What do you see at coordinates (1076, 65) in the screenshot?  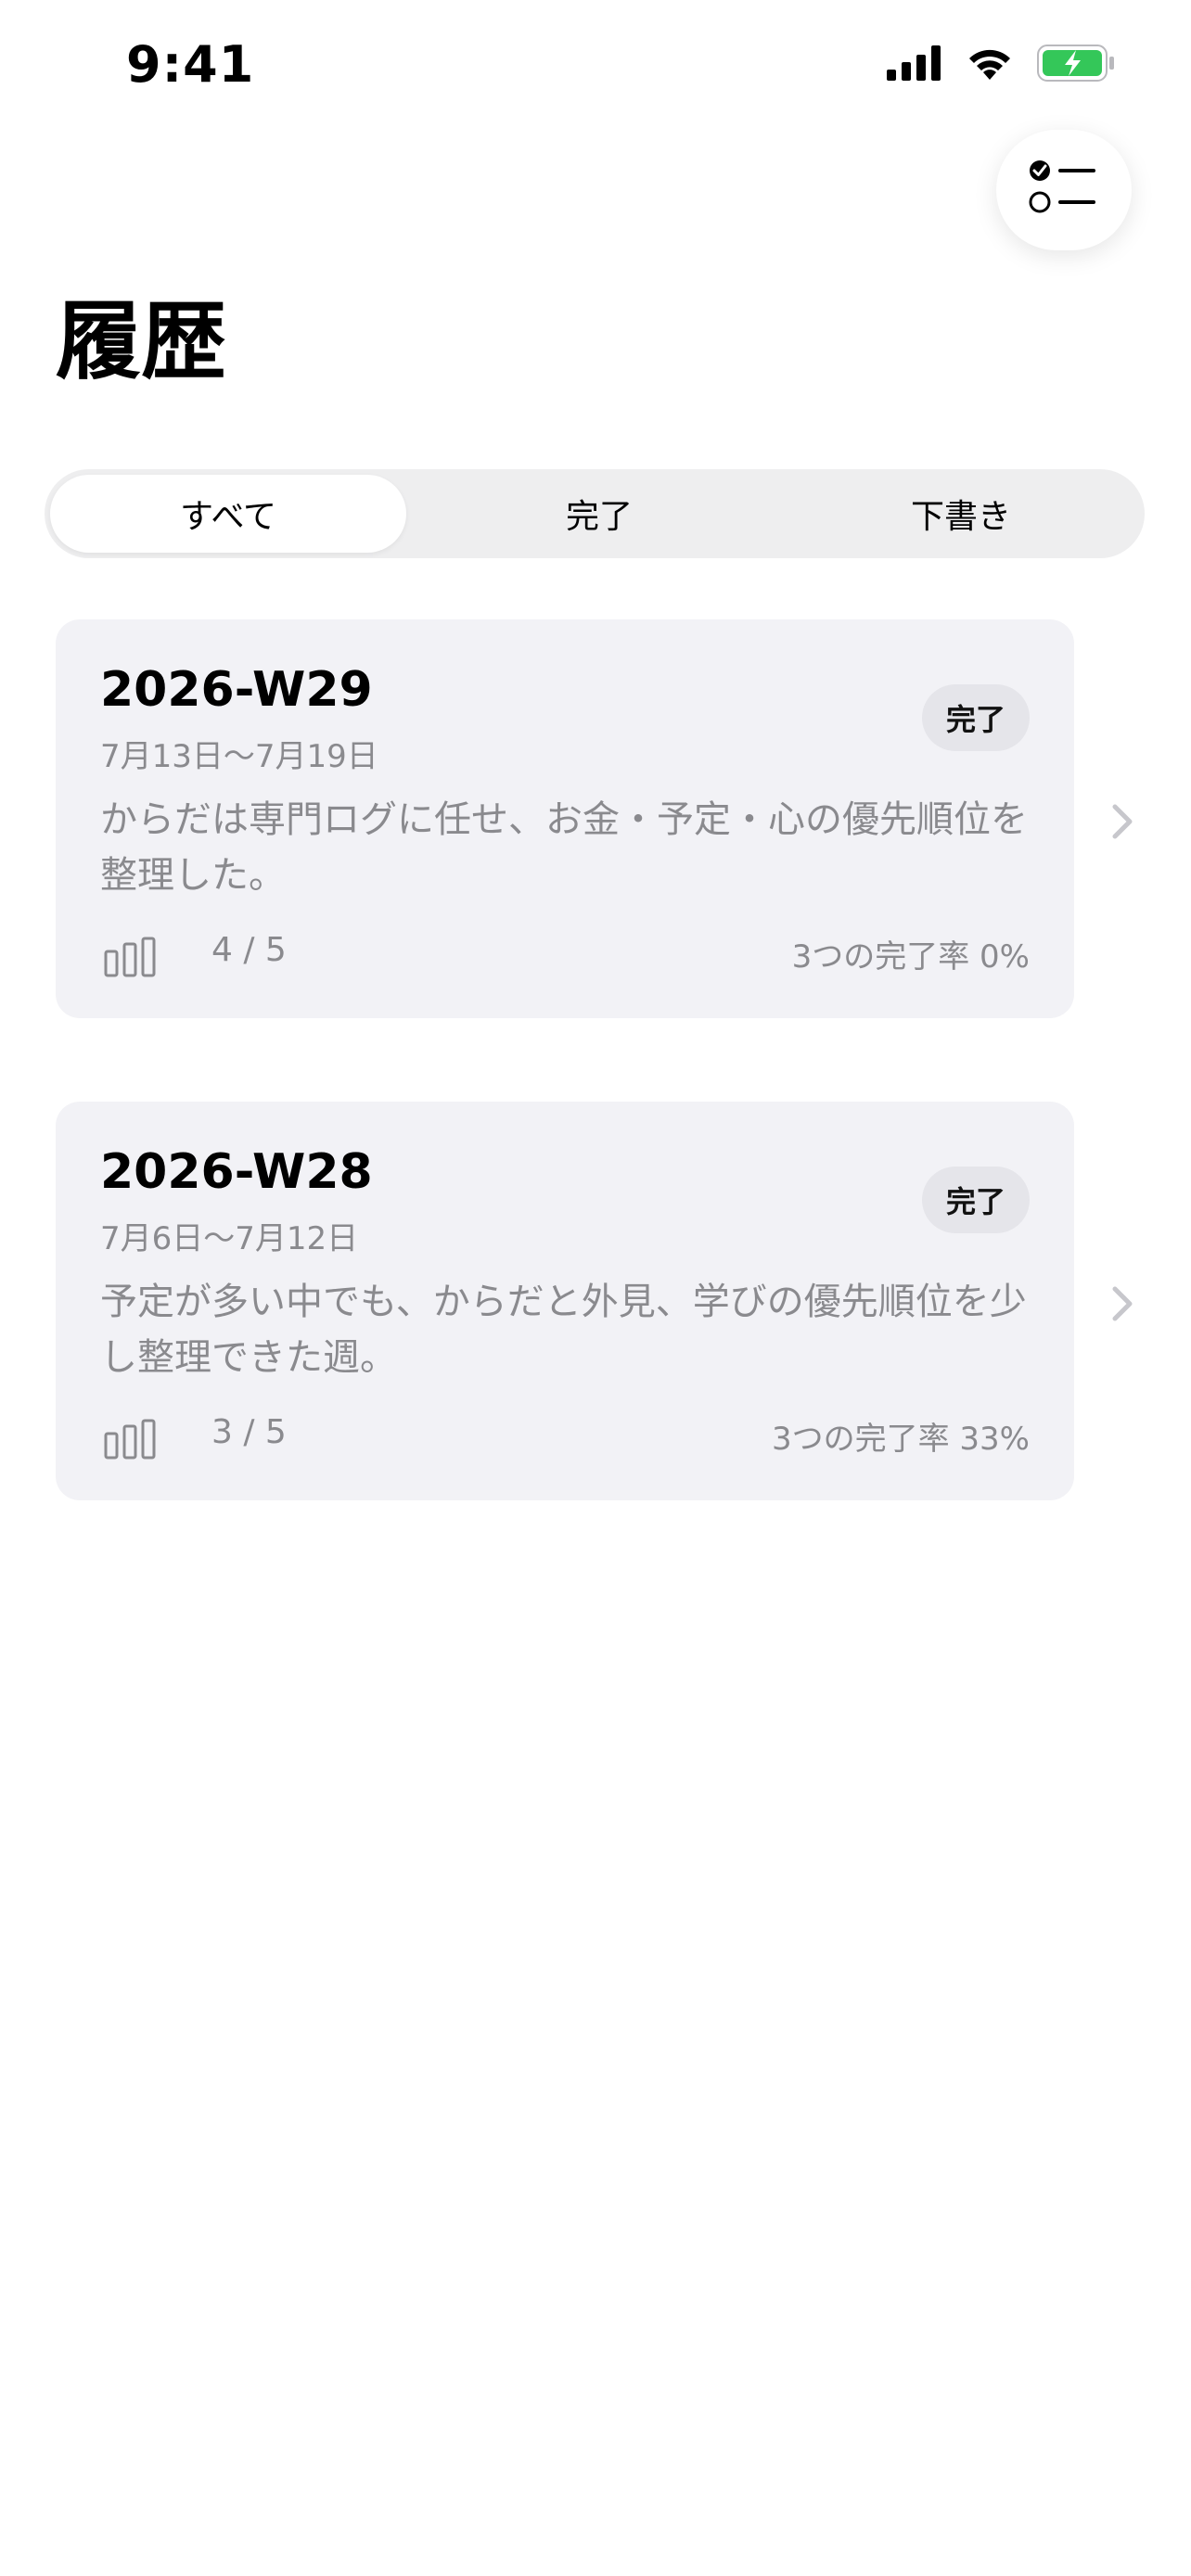 I see `battery-charging-icon` at bounding box center [1076, 65].